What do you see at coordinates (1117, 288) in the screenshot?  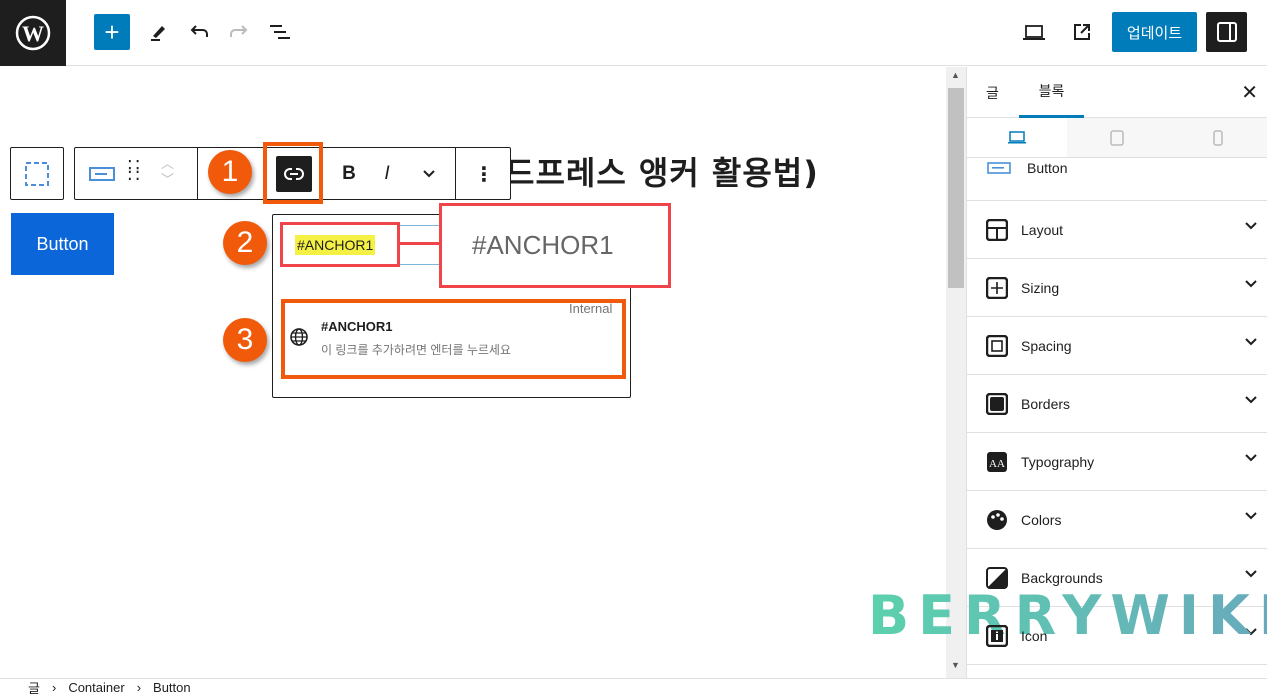 I see `panel-sizing: Sizing` at bounding box center [1117, 288].